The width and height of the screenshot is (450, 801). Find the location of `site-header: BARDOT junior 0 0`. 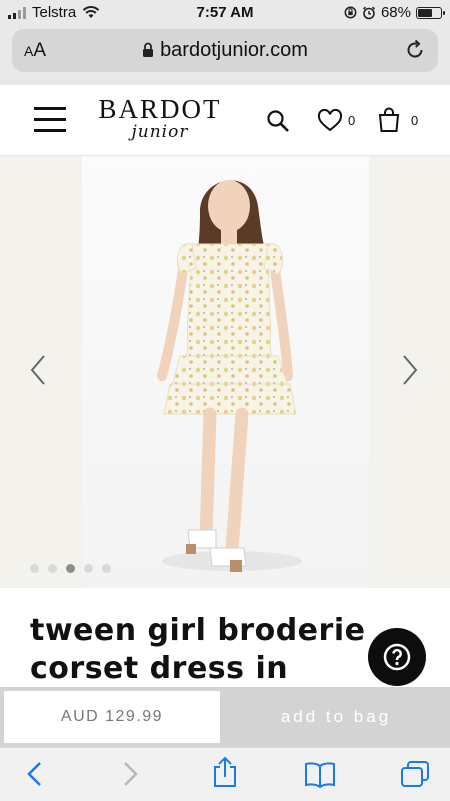

site-header: BARDOT junior 0 0 is located at coordinates (225, 120).